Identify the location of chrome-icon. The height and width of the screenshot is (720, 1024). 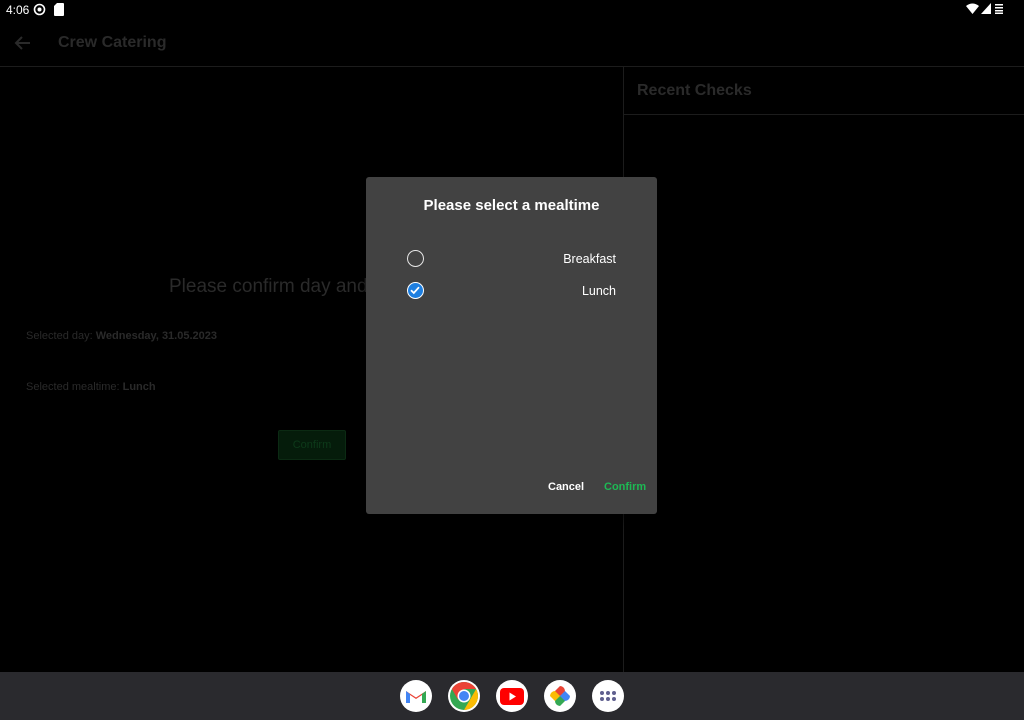
(464, 696).